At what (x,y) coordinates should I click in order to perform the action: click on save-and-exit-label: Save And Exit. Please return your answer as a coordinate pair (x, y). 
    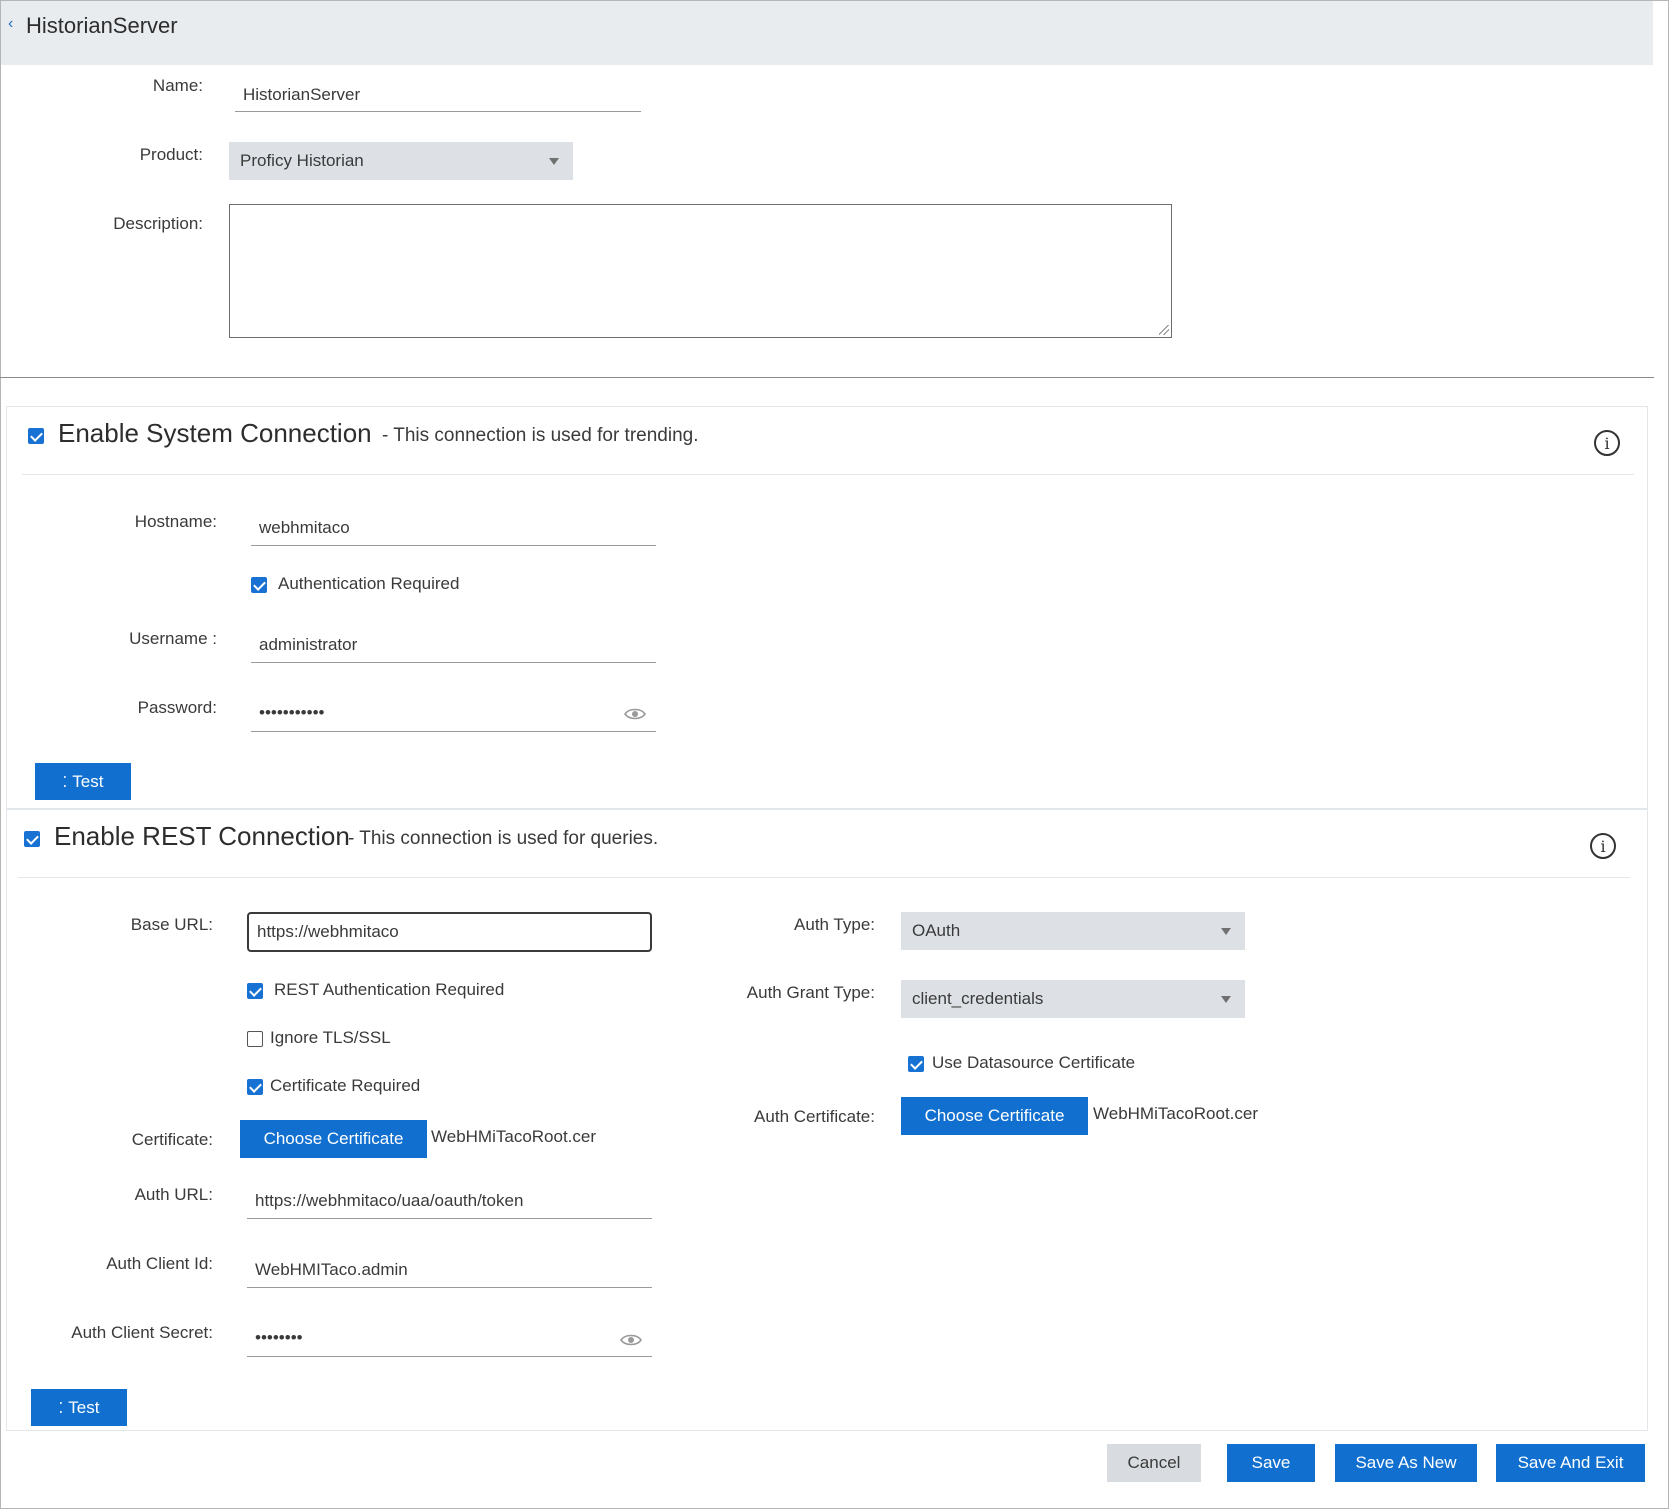
    Looking at the image, I should click on (1570, 1462).